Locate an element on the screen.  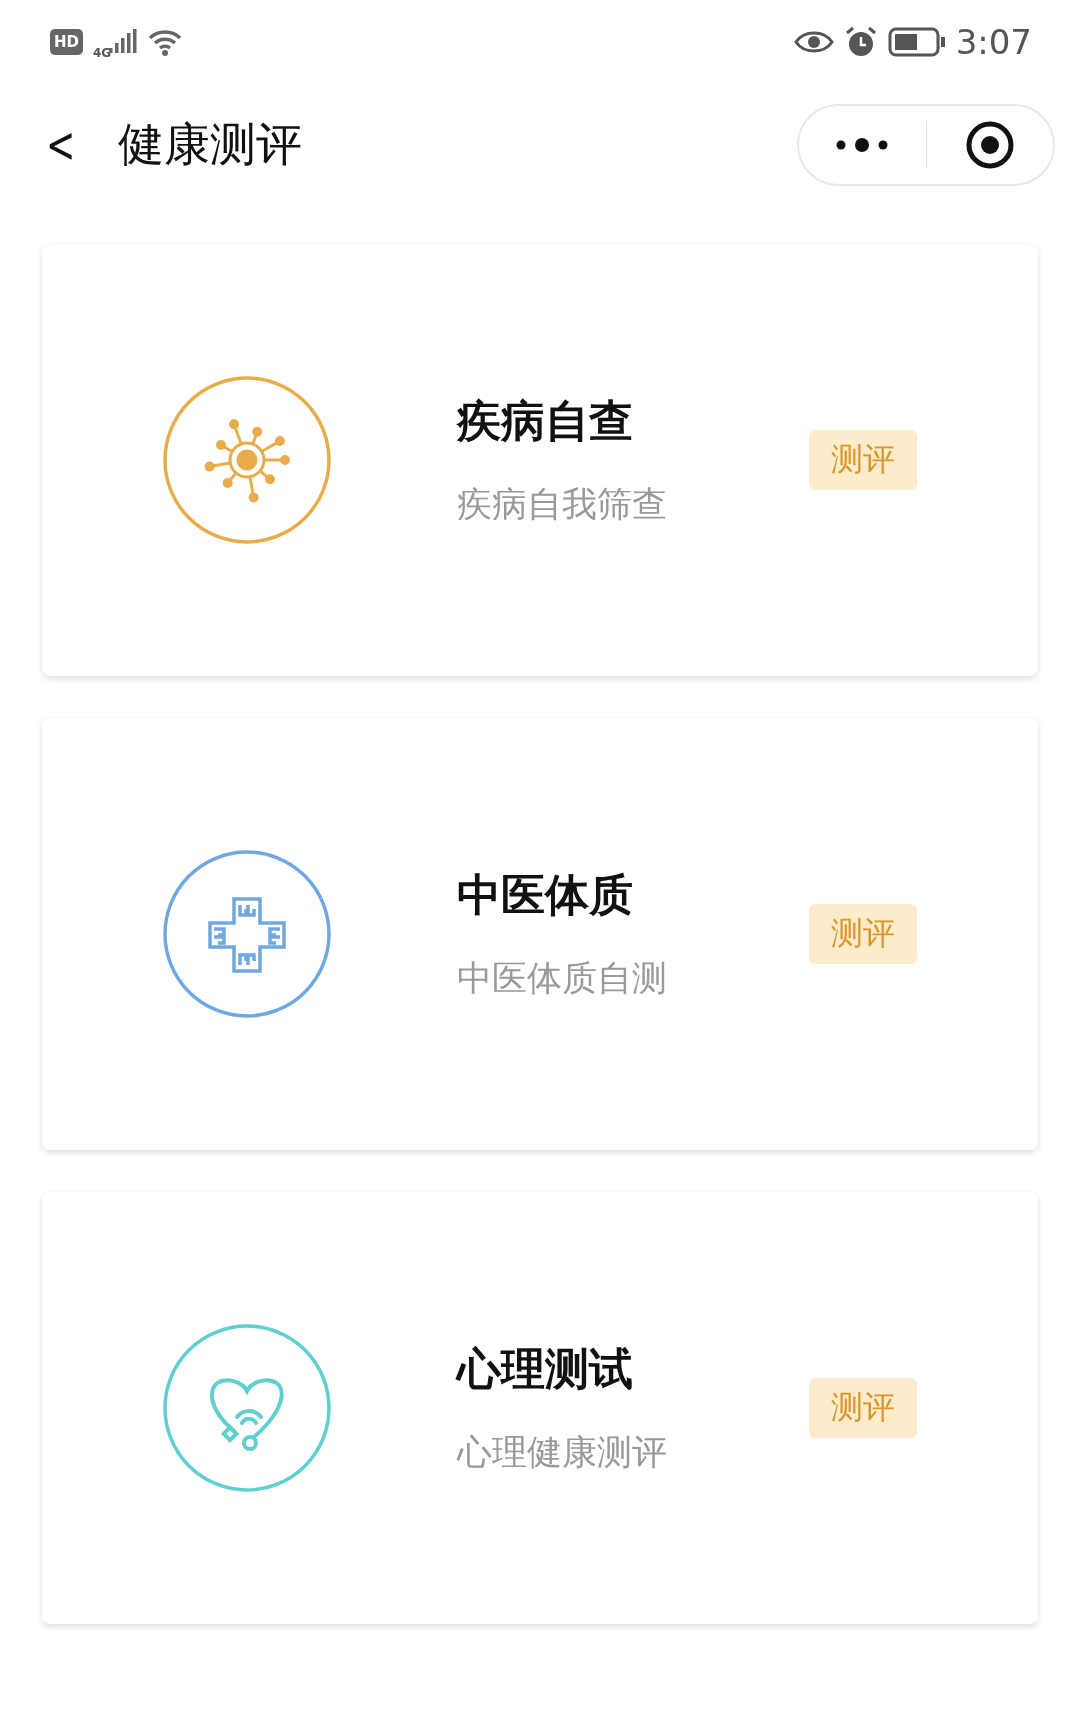
back-button: < is located at coordinates (60, 145).